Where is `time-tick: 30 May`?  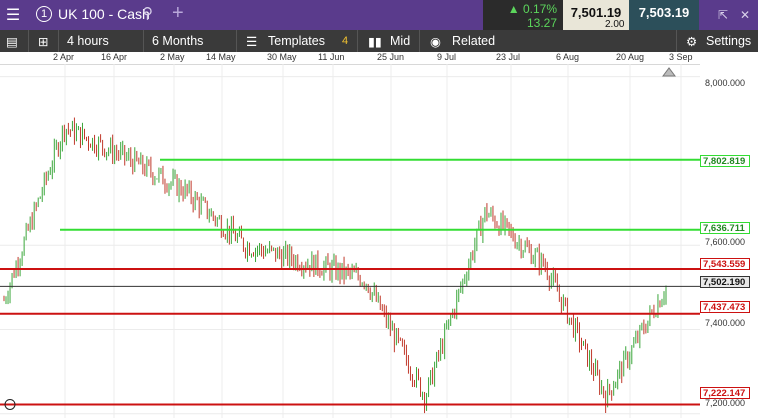
time-tick: 30 May is located at coordinates (282, 57).